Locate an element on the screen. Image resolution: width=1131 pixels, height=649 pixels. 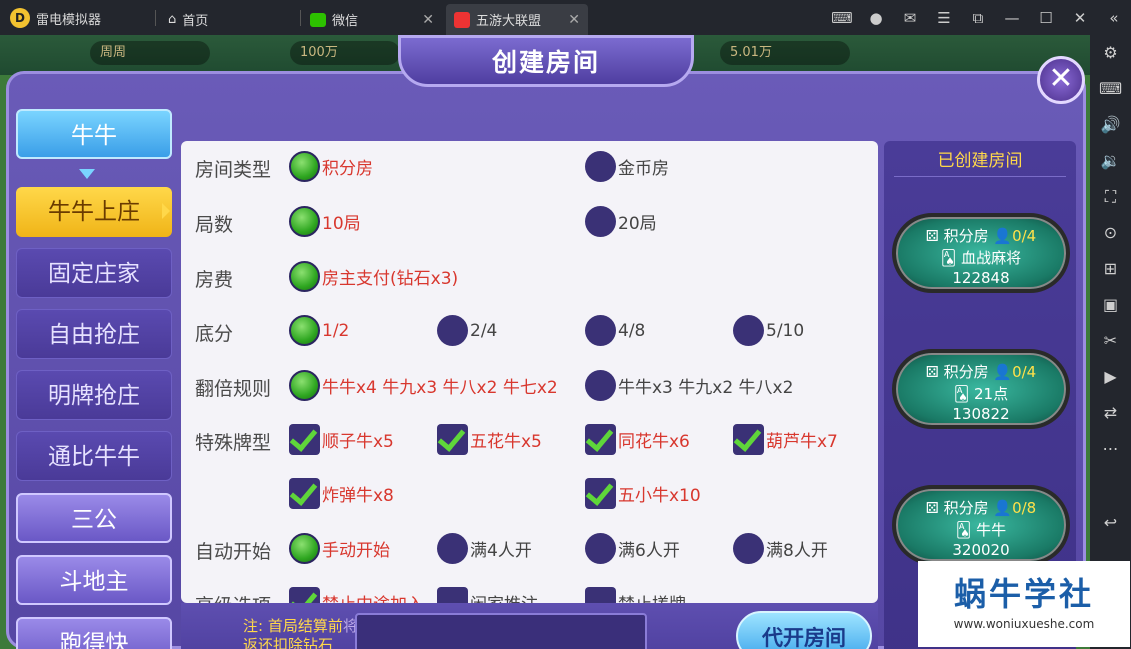
nav-sangong: 三公 is located at coordinates (94, 518).